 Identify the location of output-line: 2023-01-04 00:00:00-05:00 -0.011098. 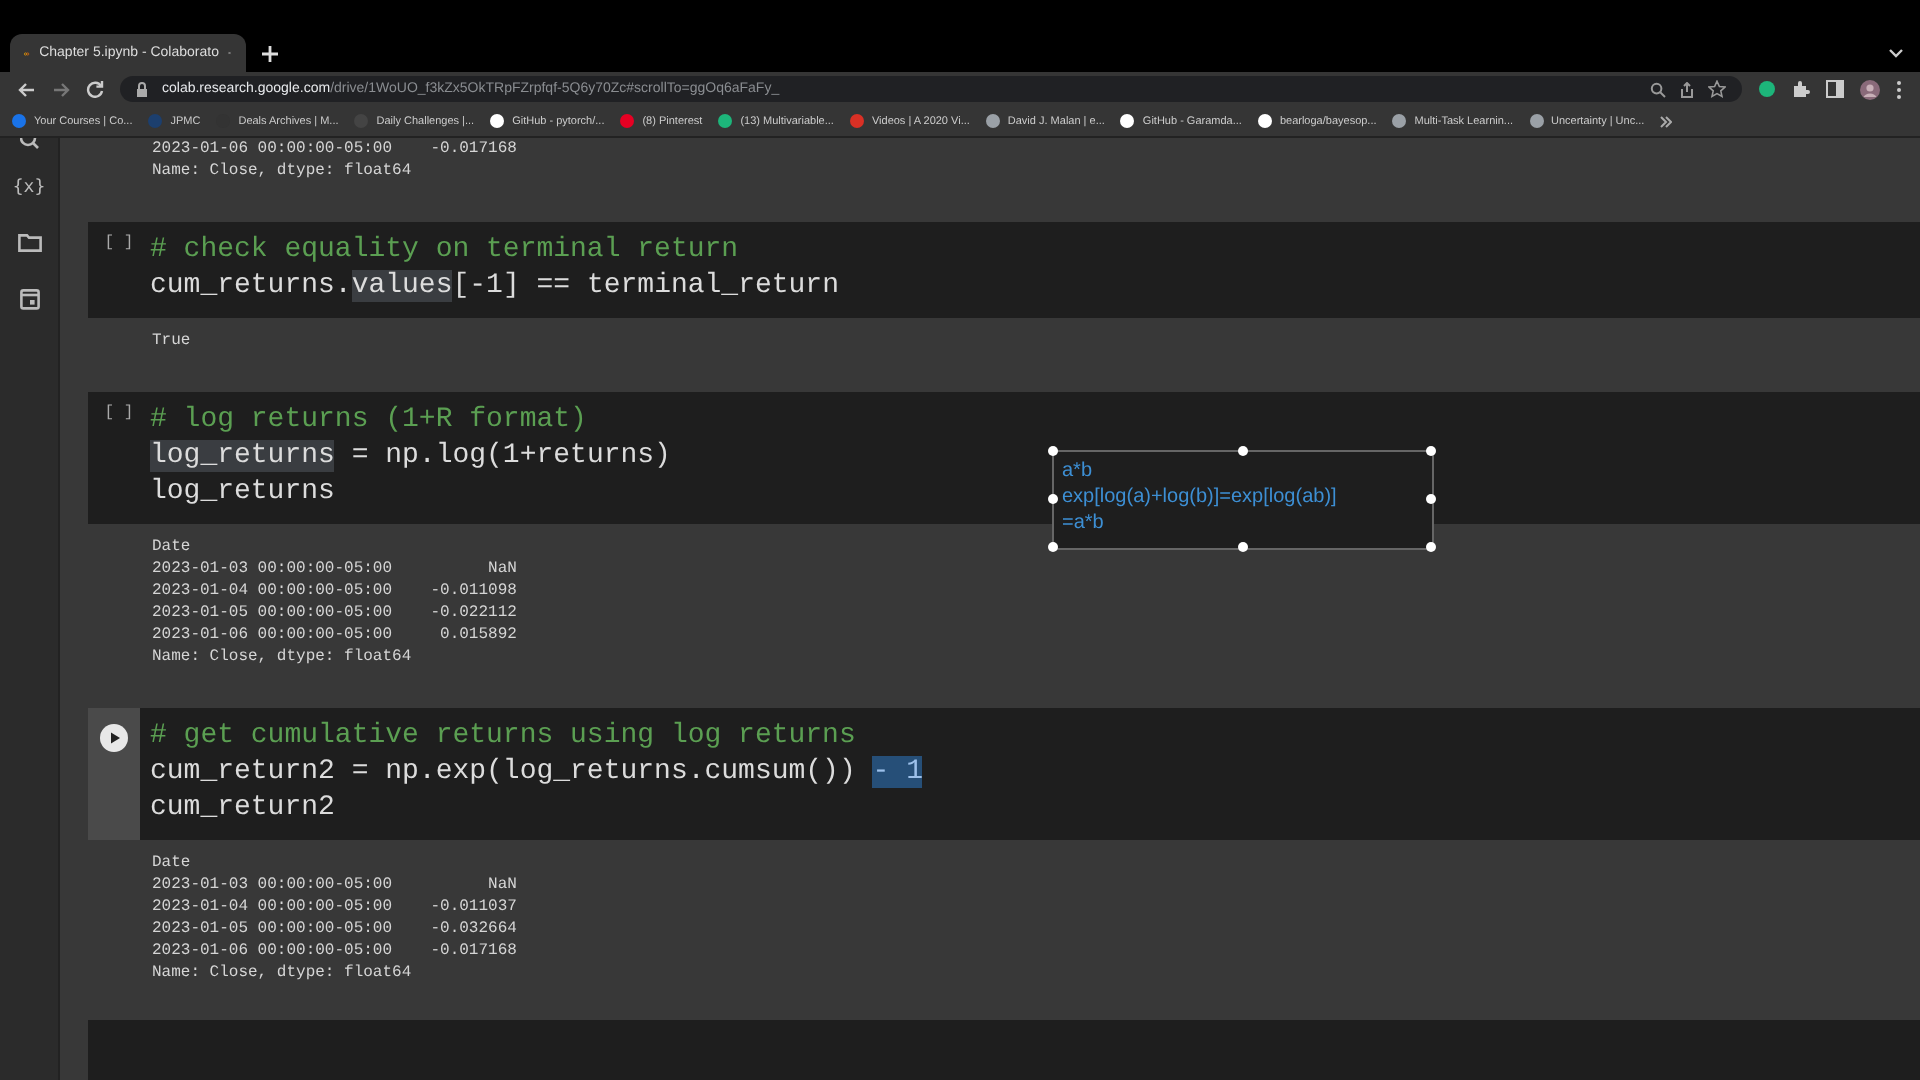
(334, 591).